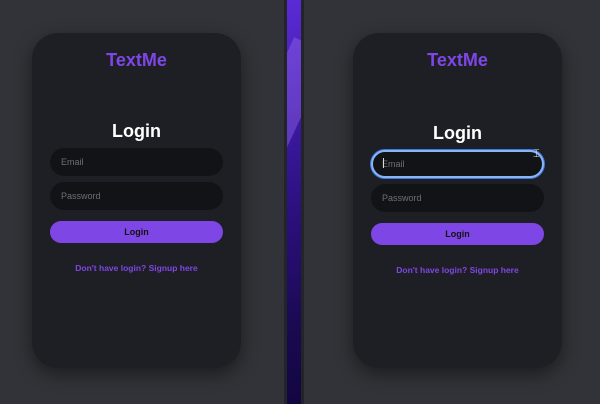  I want to click on text-caret, so click(383, 163).